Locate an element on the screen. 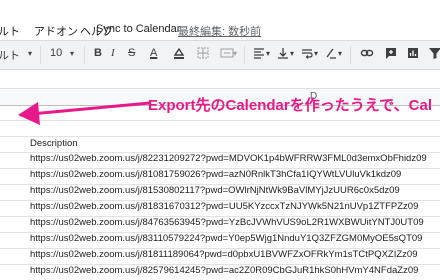 This screenshot has height=280, width=440. merge-cells-icon is located at coordinates (227, 53).